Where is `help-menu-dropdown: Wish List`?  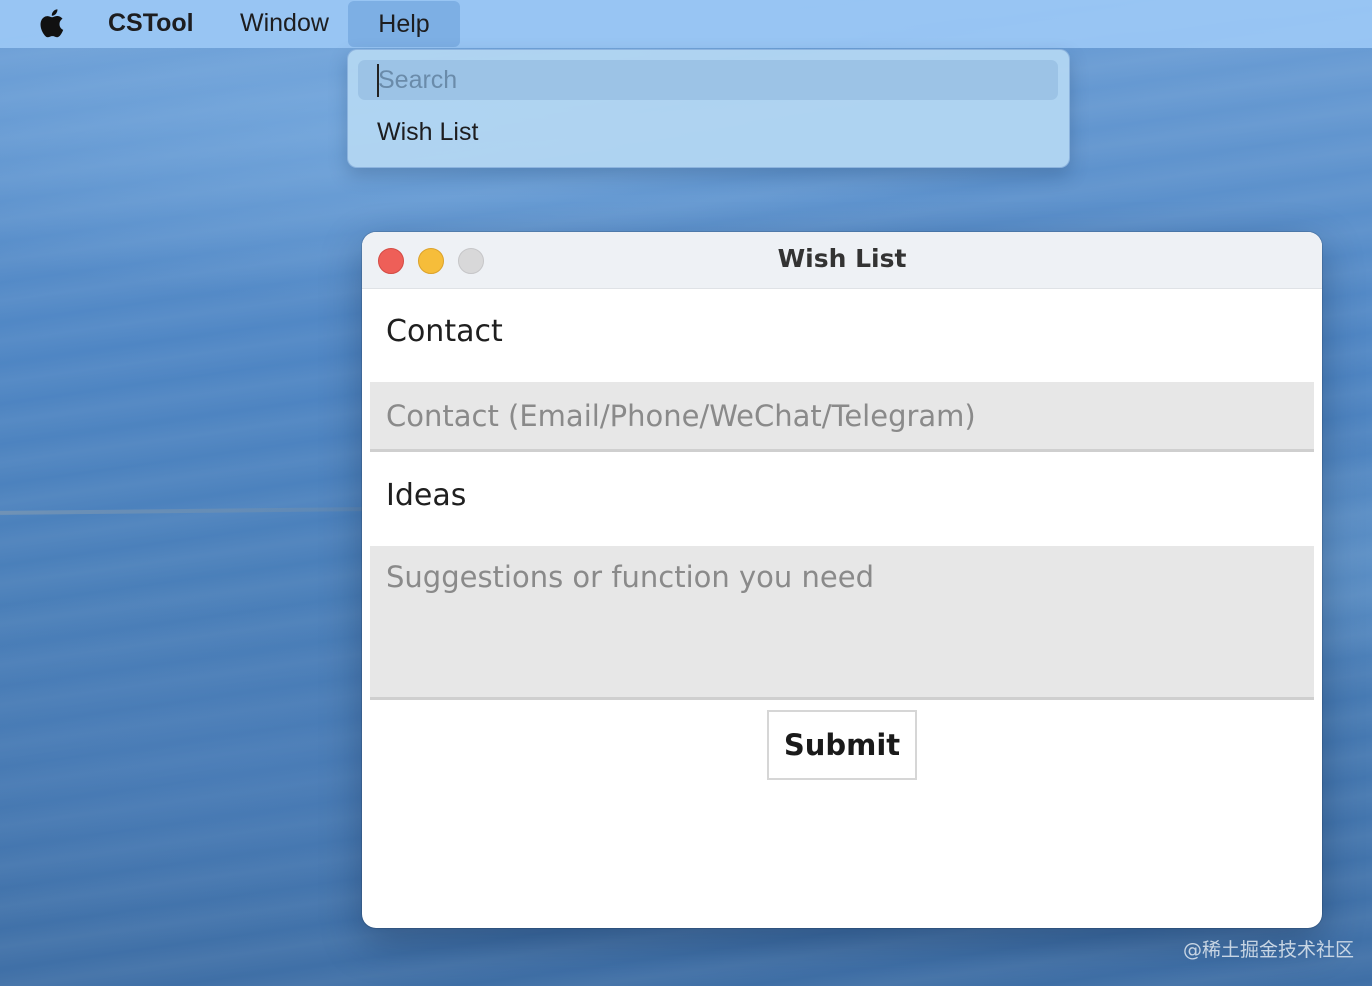
help-menu-dropdown: Wish List is located at coordinates (708, 108).